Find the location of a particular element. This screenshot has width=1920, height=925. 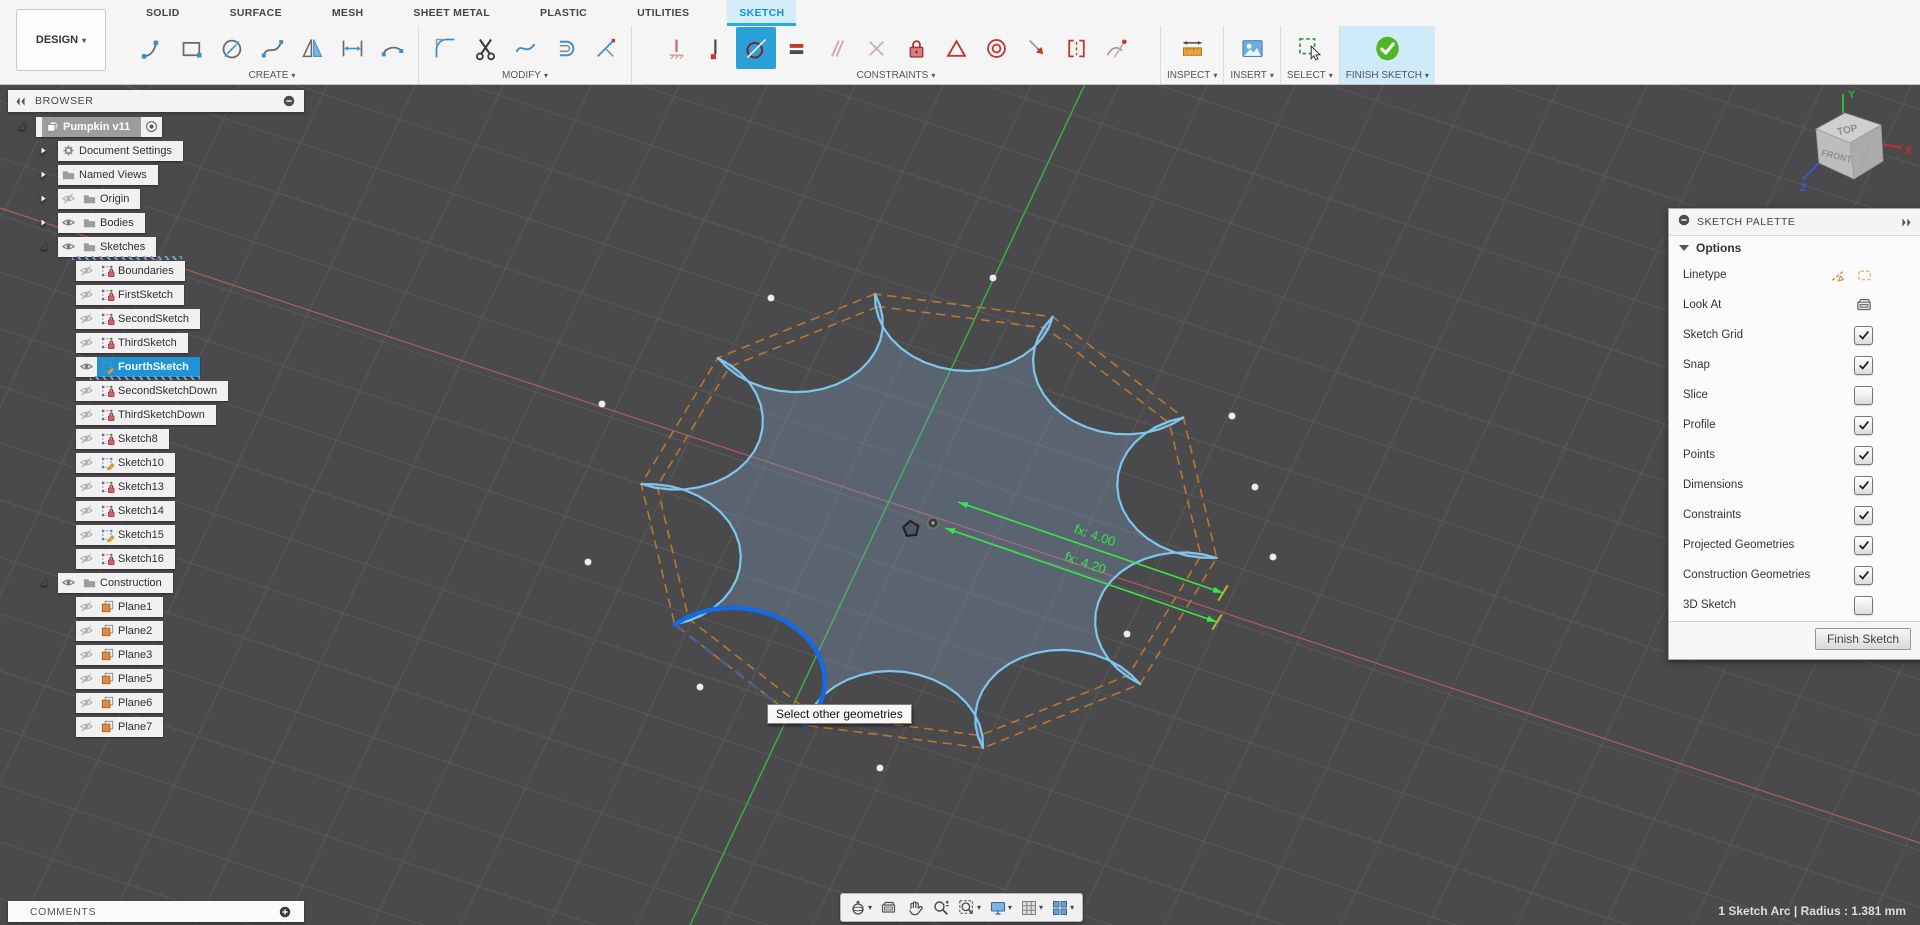

equal-icon is located at coordinates (796, 48).